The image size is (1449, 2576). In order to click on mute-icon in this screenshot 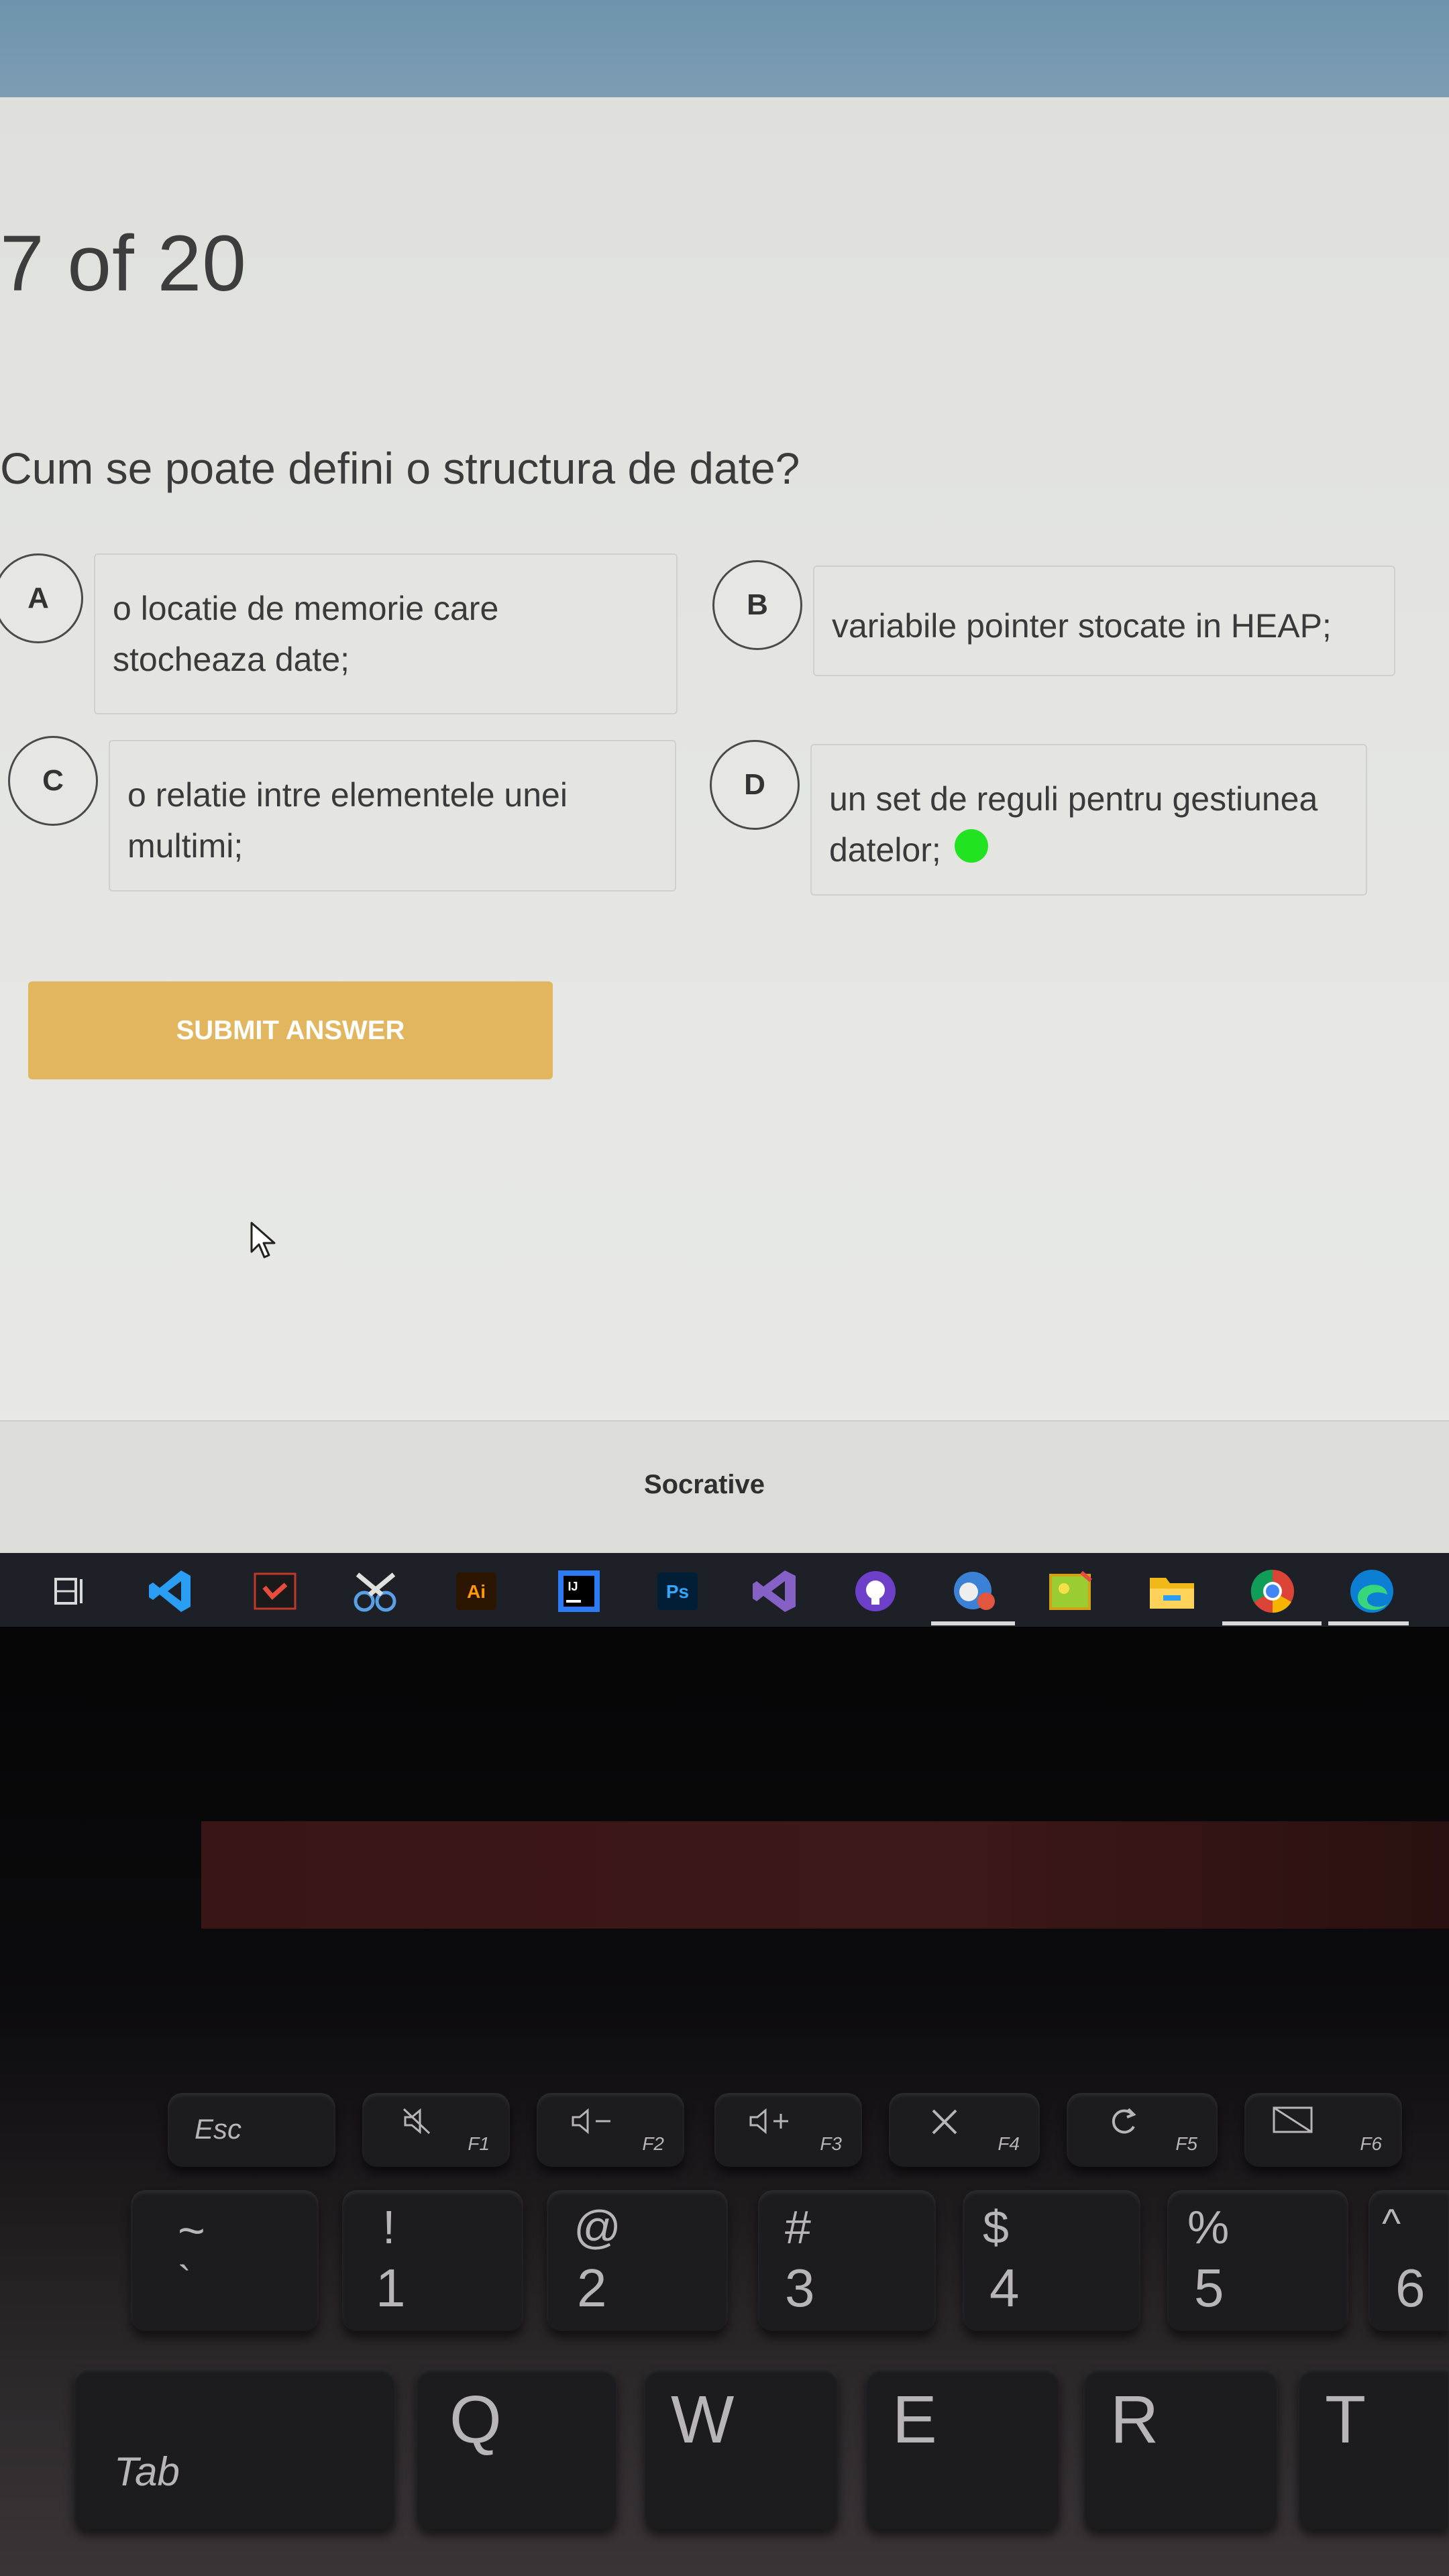, I will do `click(416, 2121)`.